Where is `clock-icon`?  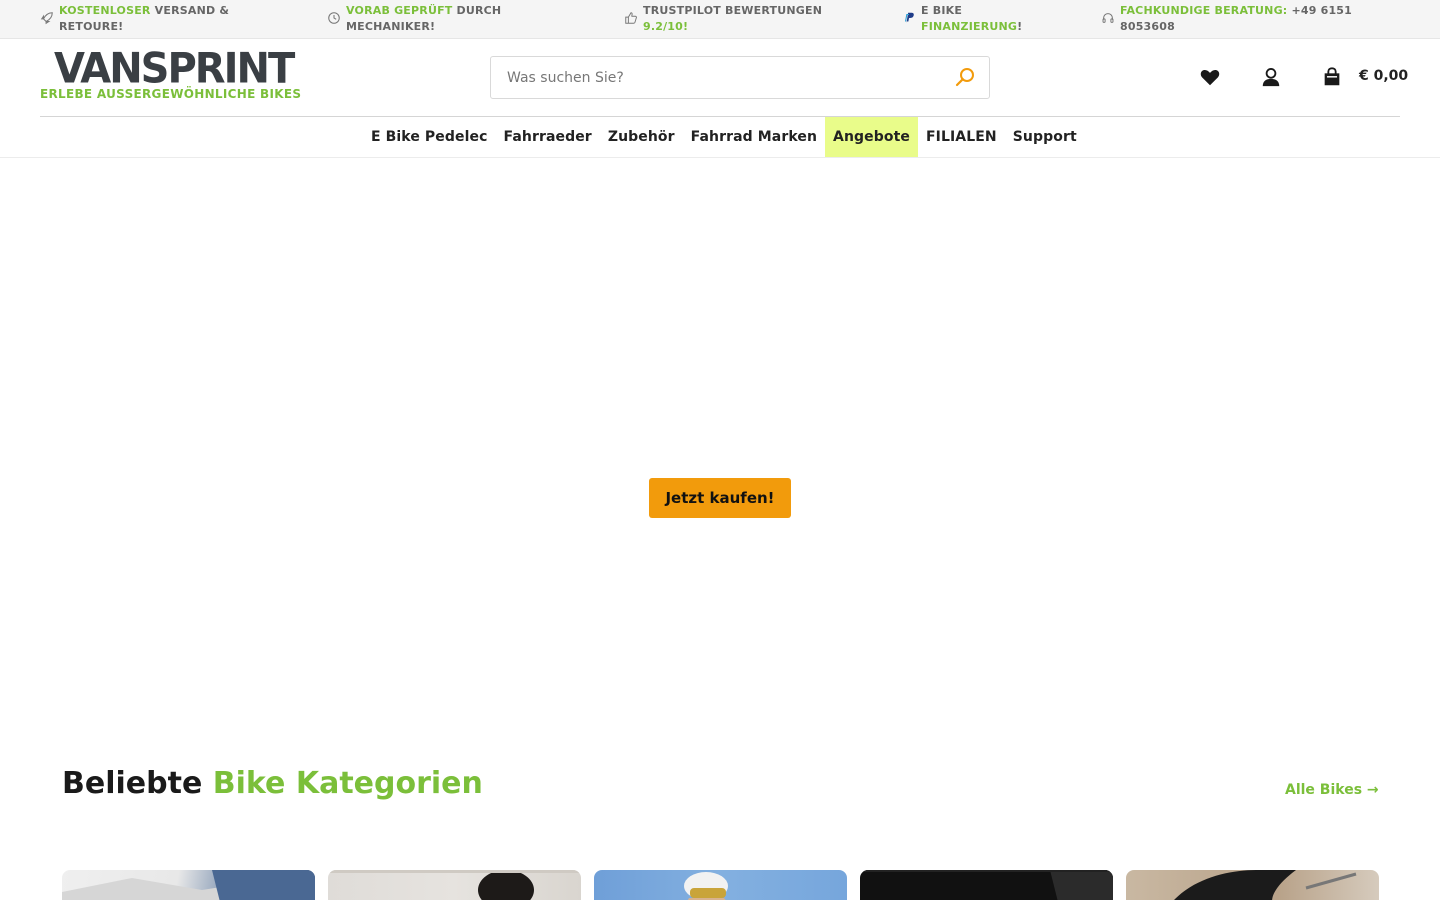 clock-icon is located at coordinates (334, 18).